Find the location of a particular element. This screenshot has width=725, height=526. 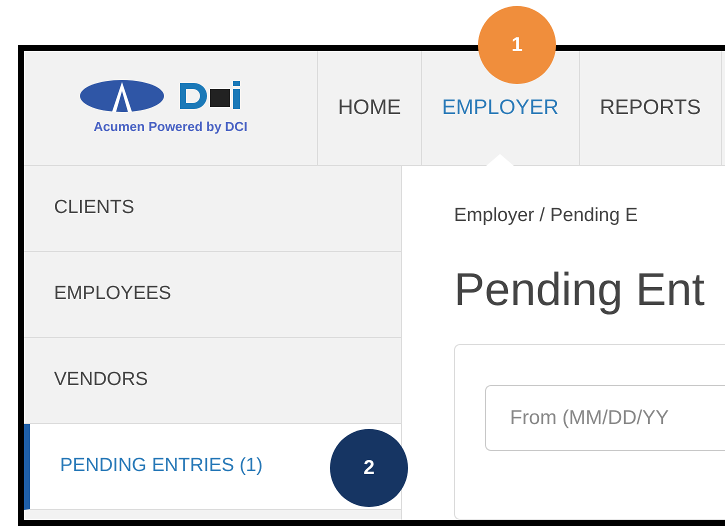

sidebar-item: EMPLOYEES is located at coordinates (212, 295).